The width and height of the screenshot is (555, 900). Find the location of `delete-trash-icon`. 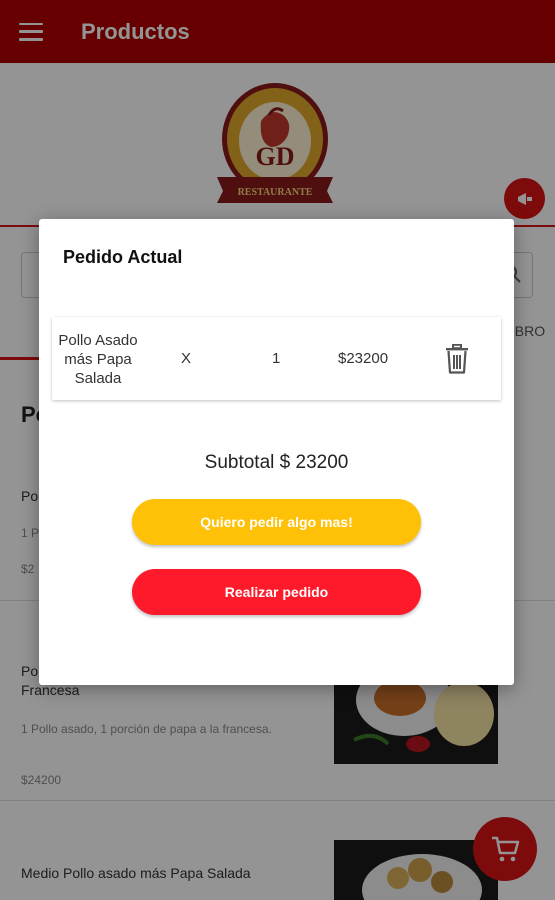

delete-trash-icon is located at coordinates (457, 359).